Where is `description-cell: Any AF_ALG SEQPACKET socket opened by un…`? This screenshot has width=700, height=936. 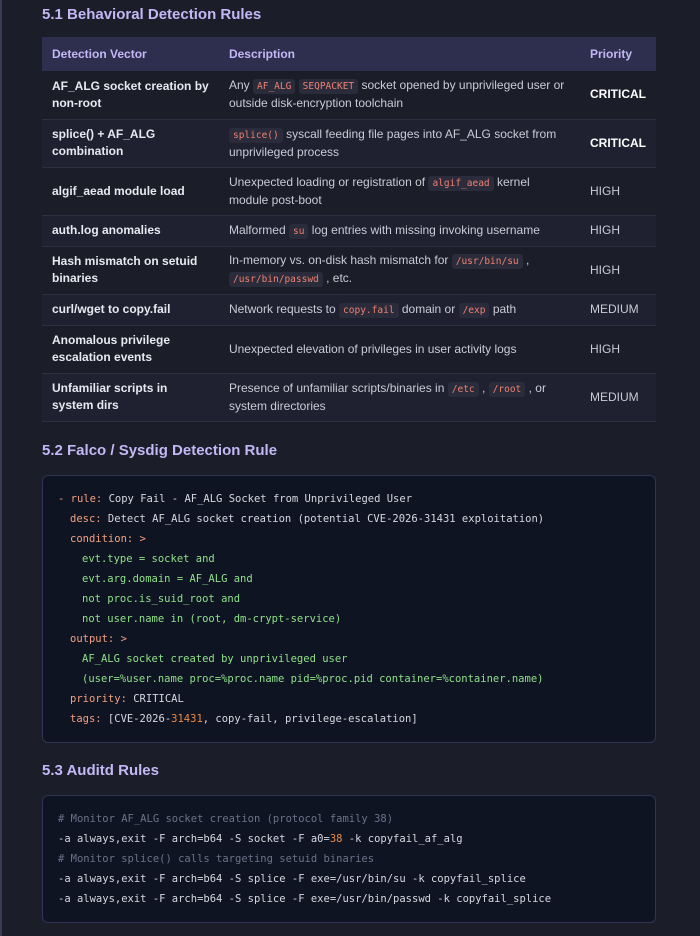 description-cell: Any AF_ALG SEQPACKET socket opened by un… is located at coordinates (399, 95).